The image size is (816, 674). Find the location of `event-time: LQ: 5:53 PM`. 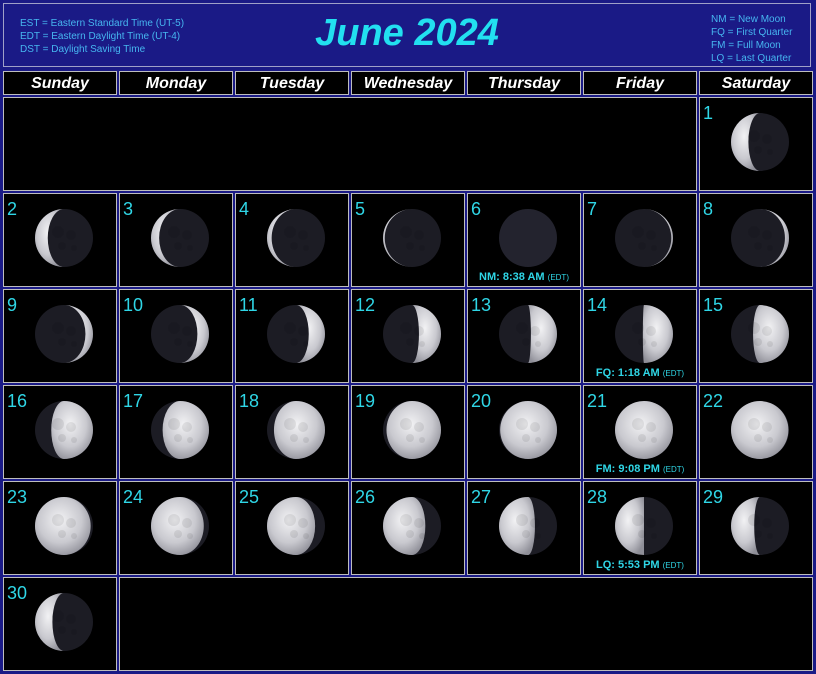

event-time: LQ: 5:53 PM is located at coordinates (629, 565).